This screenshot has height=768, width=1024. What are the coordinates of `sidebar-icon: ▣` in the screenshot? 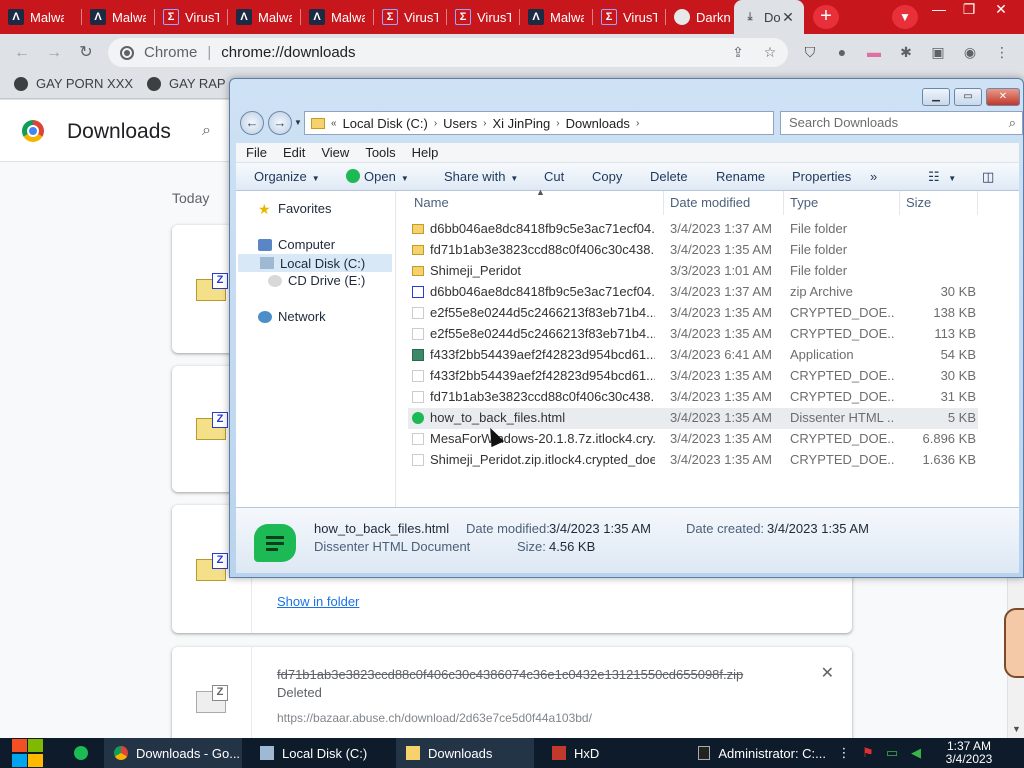 It's located at (938, 52).